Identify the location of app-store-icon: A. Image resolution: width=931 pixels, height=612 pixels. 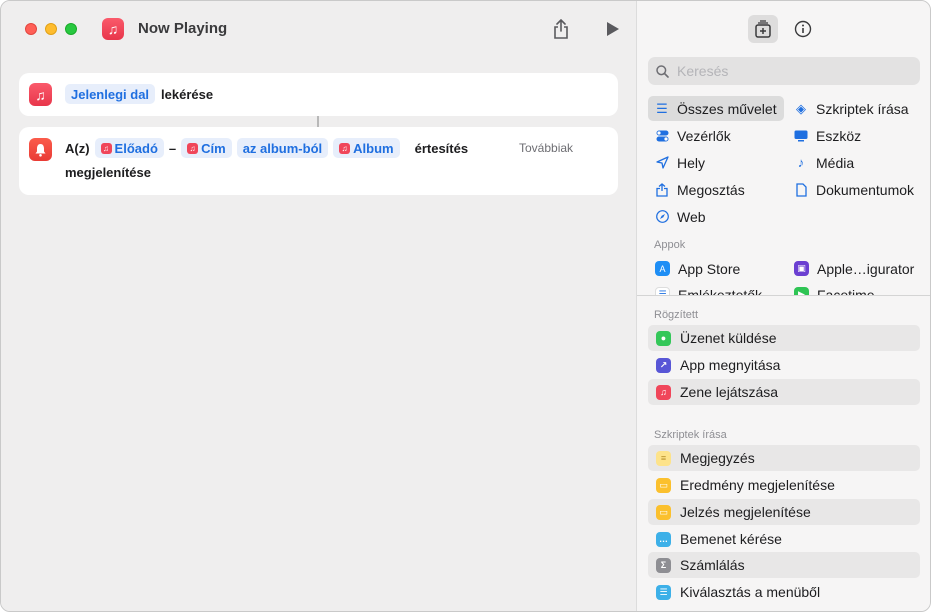
(662, 268).